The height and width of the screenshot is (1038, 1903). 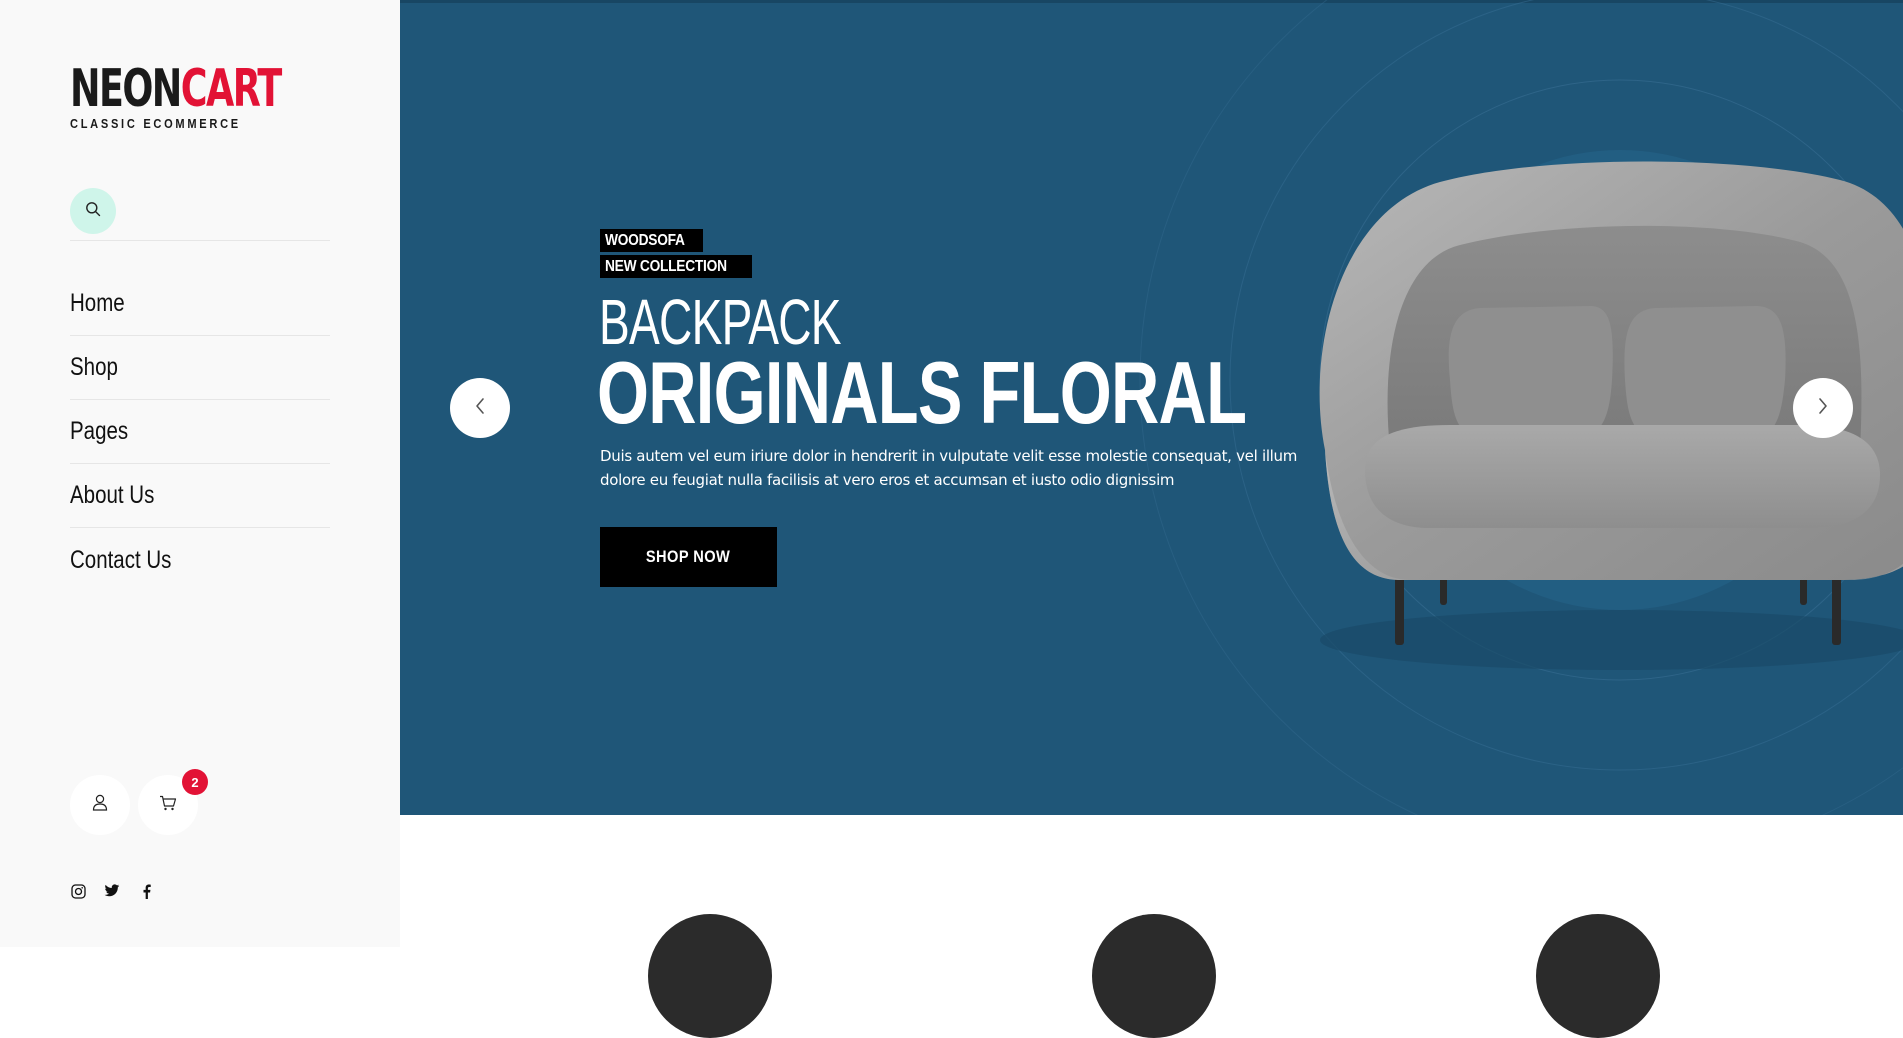 I want to click on shop-now-label: SHOP NOW, so click(x=688, y=556).